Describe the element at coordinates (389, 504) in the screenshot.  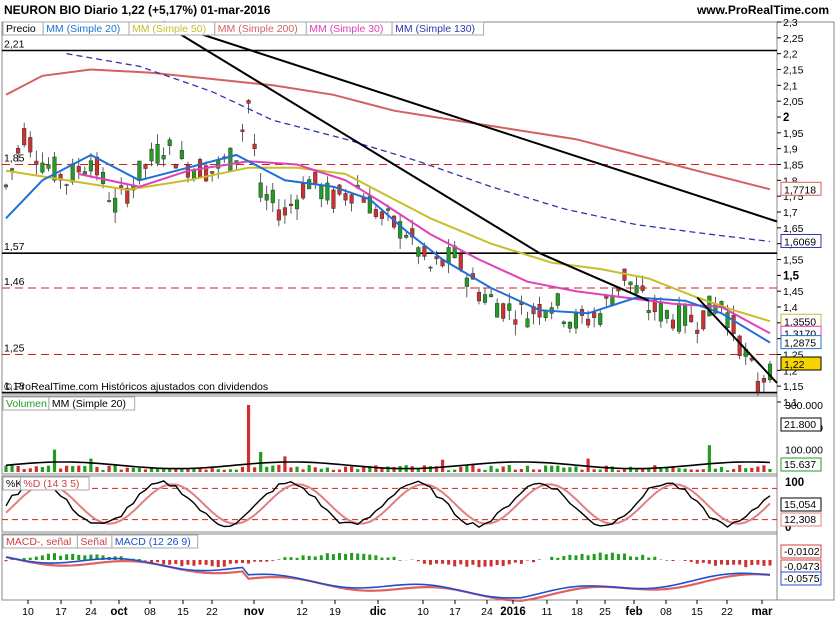
I see `stochastic-panel-frame` at that location.